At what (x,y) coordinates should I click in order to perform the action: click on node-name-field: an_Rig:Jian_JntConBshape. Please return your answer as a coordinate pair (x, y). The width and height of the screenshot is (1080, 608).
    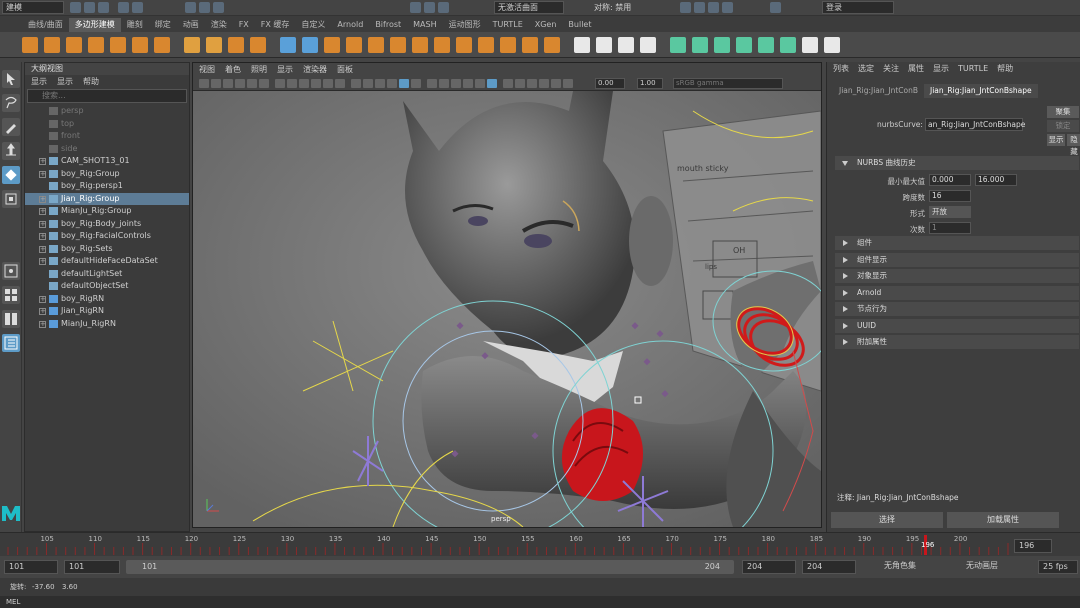
    Looking at the image, I should click on (975, 124).